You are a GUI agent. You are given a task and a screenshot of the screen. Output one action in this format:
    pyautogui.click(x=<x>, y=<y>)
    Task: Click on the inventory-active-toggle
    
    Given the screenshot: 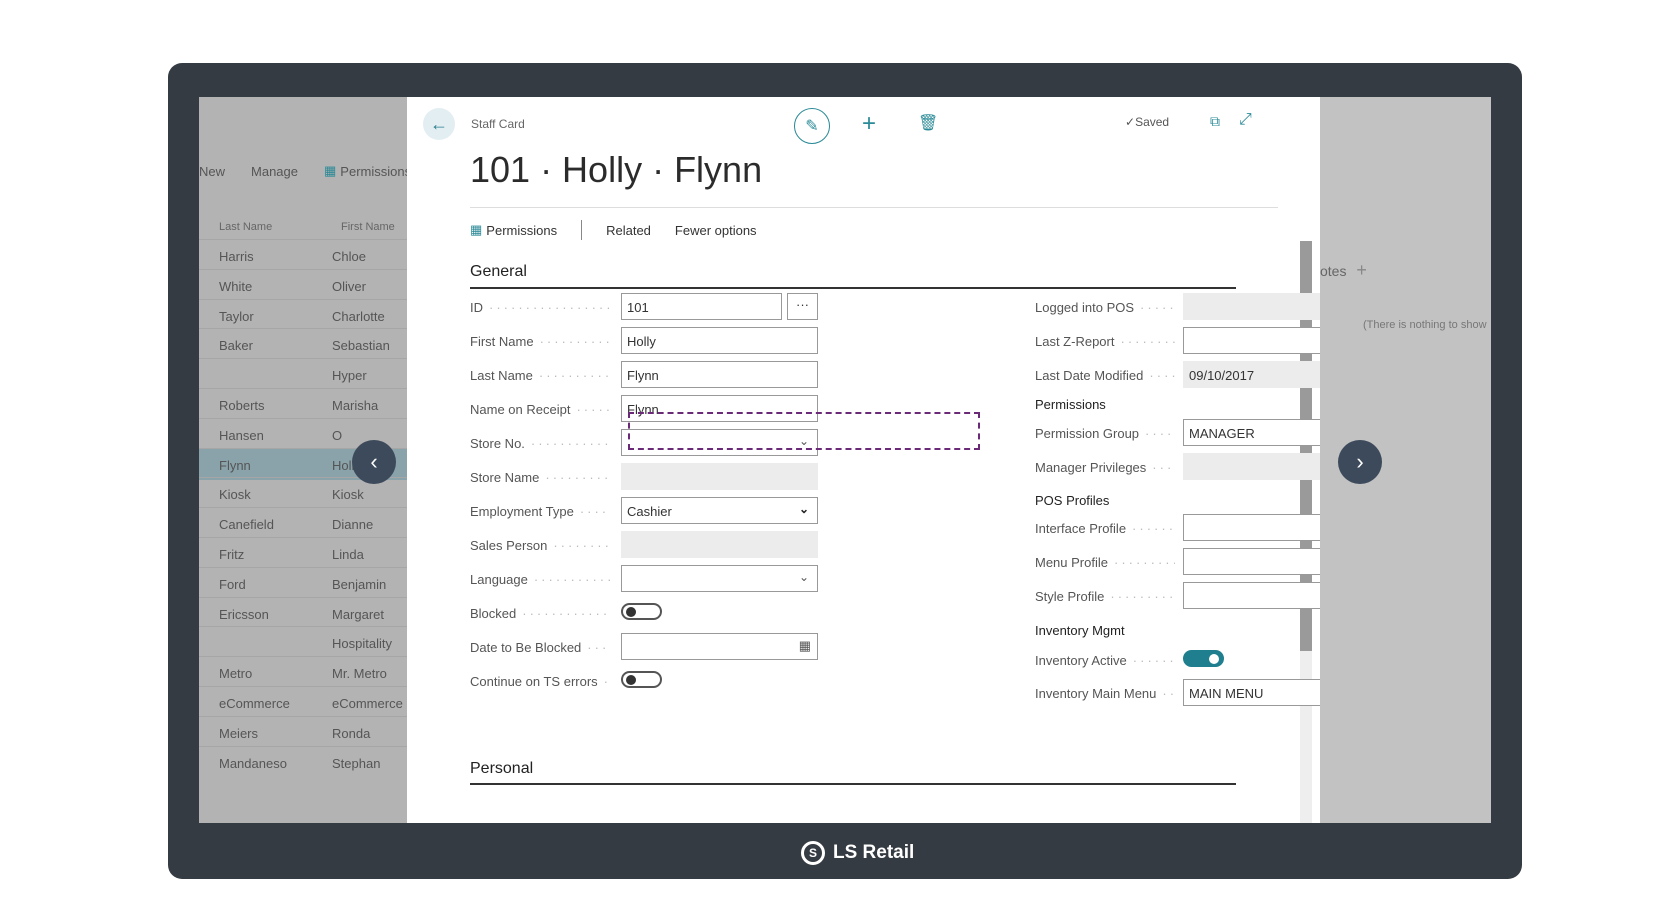 What is the action you would take?
    pyautogui.click(x=1203, y=658)
    